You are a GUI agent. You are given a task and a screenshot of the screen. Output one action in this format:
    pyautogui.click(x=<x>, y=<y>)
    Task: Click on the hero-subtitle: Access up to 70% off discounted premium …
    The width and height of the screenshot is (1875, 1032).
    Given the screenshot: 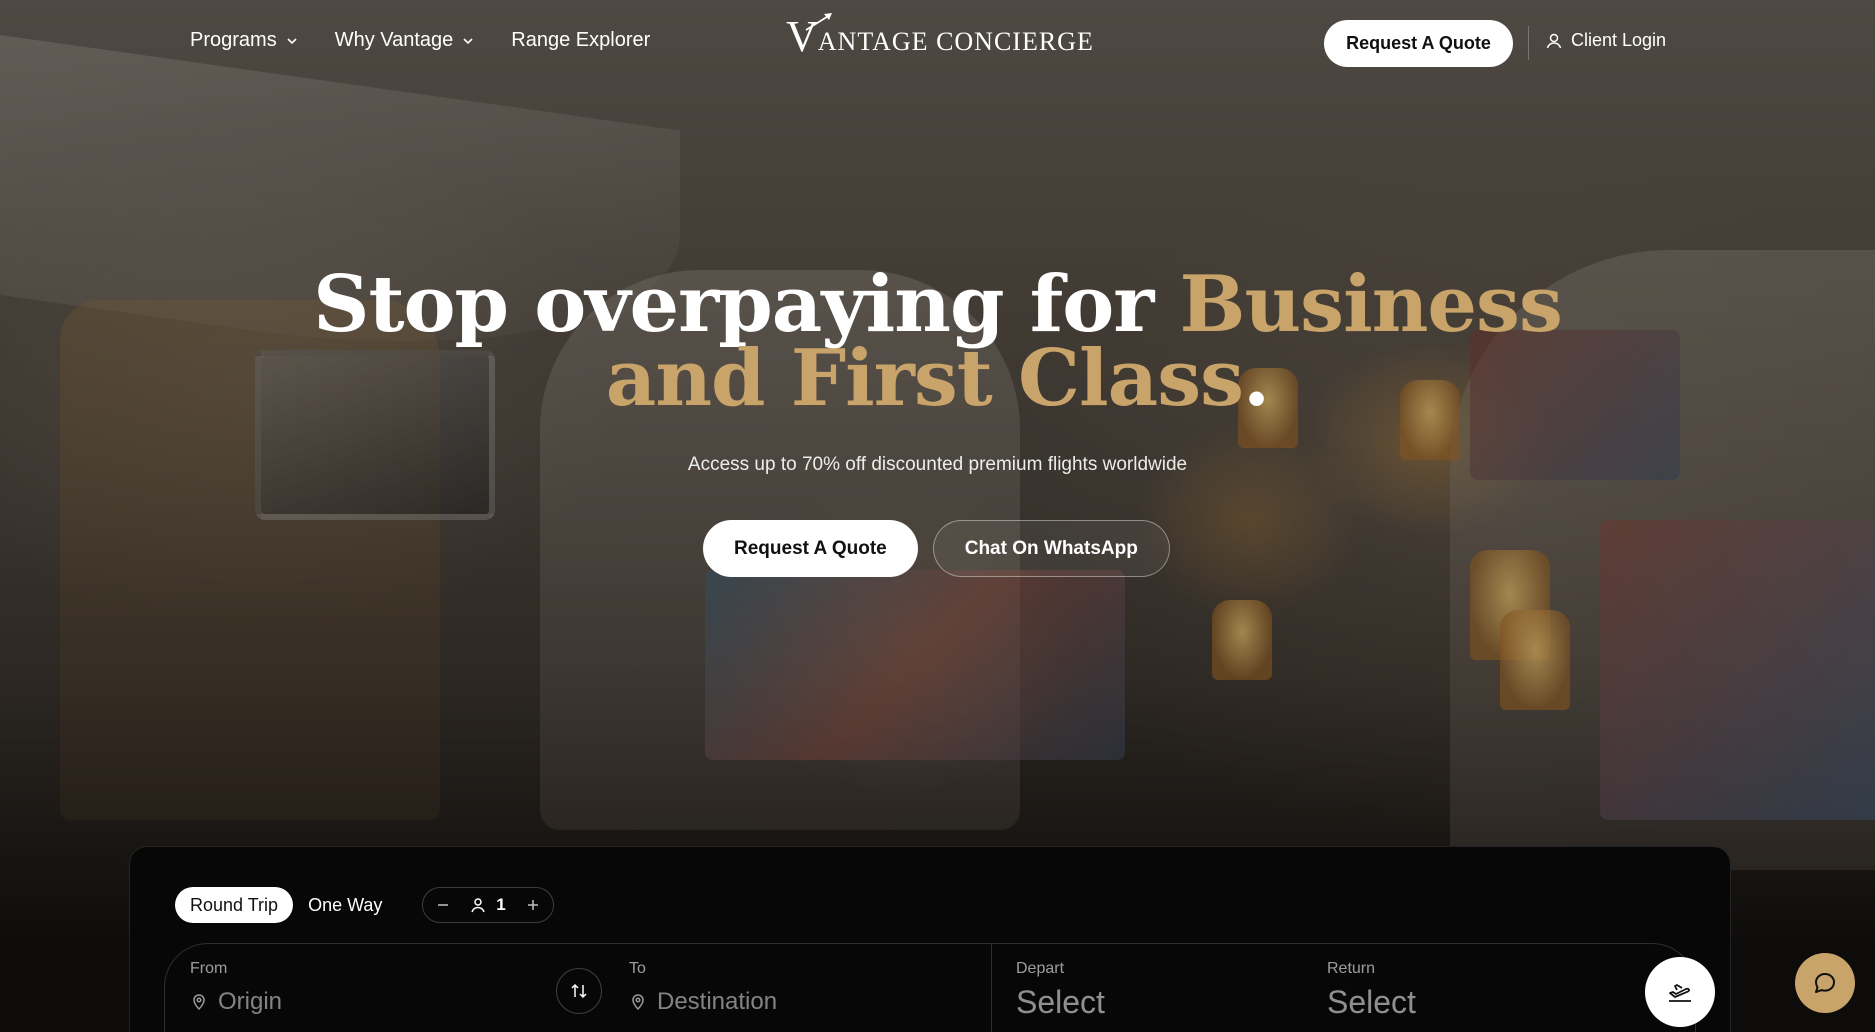 What is the action you would take?
    pyautogui.click(x=937, y=464)
    